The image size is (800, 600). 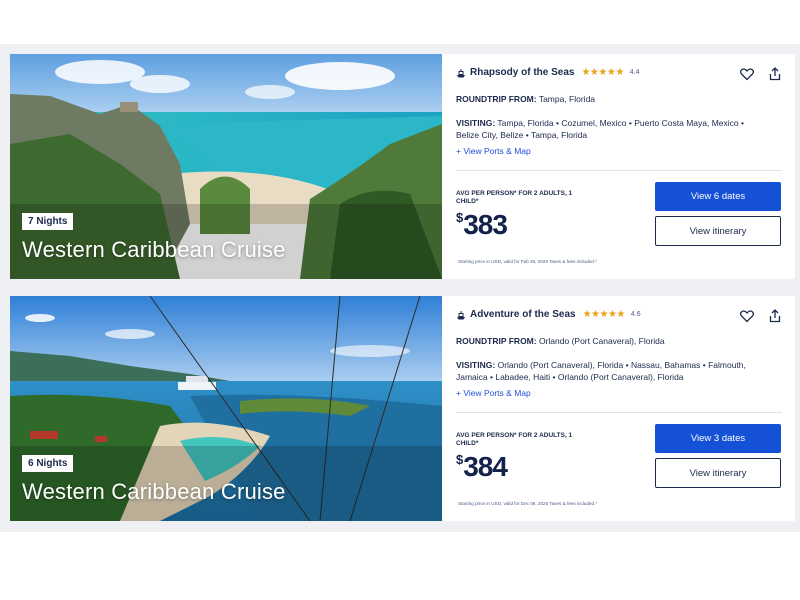 I want to click on rating-value: 4.4, so click(x=634, y=72).